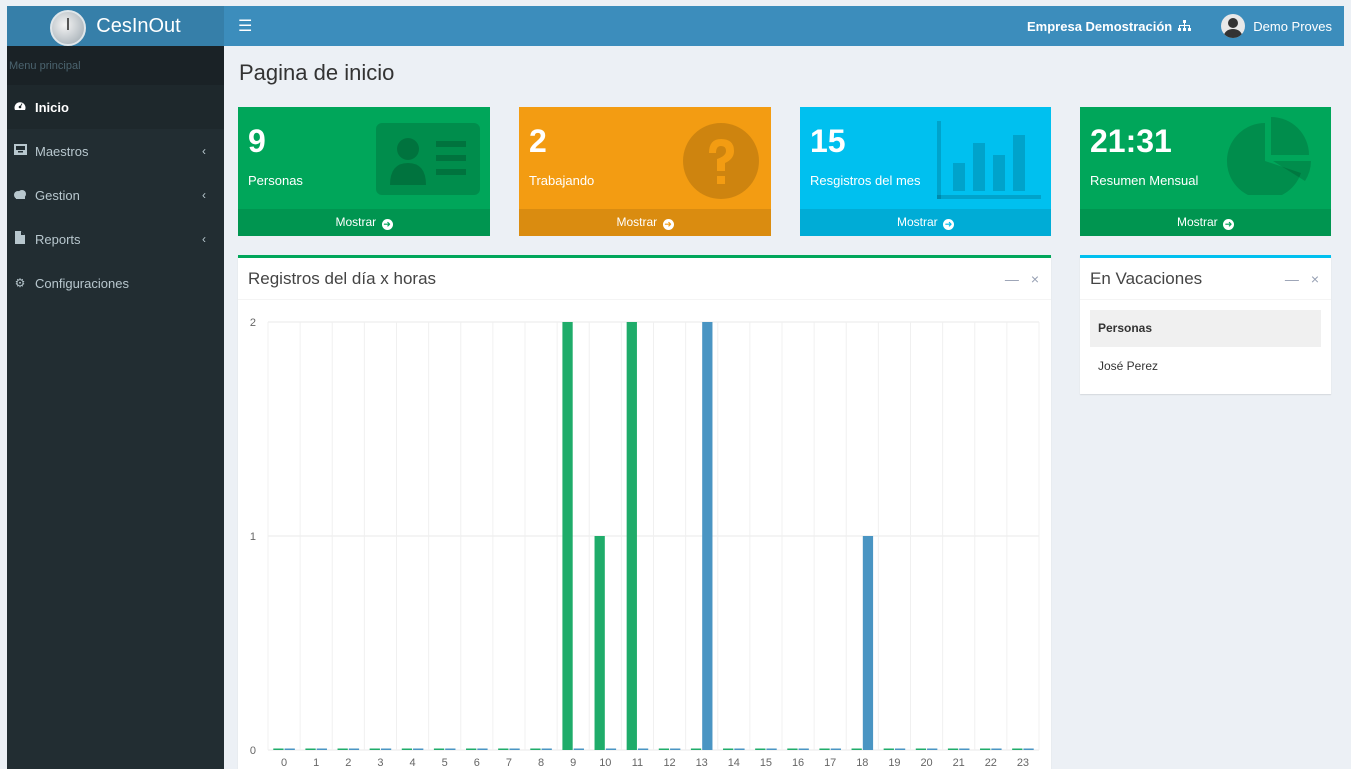  What do you see at coordinates (830, 763) in the screenshot?
I see `x-tick-label: 17` at bounding box center [830, 763].